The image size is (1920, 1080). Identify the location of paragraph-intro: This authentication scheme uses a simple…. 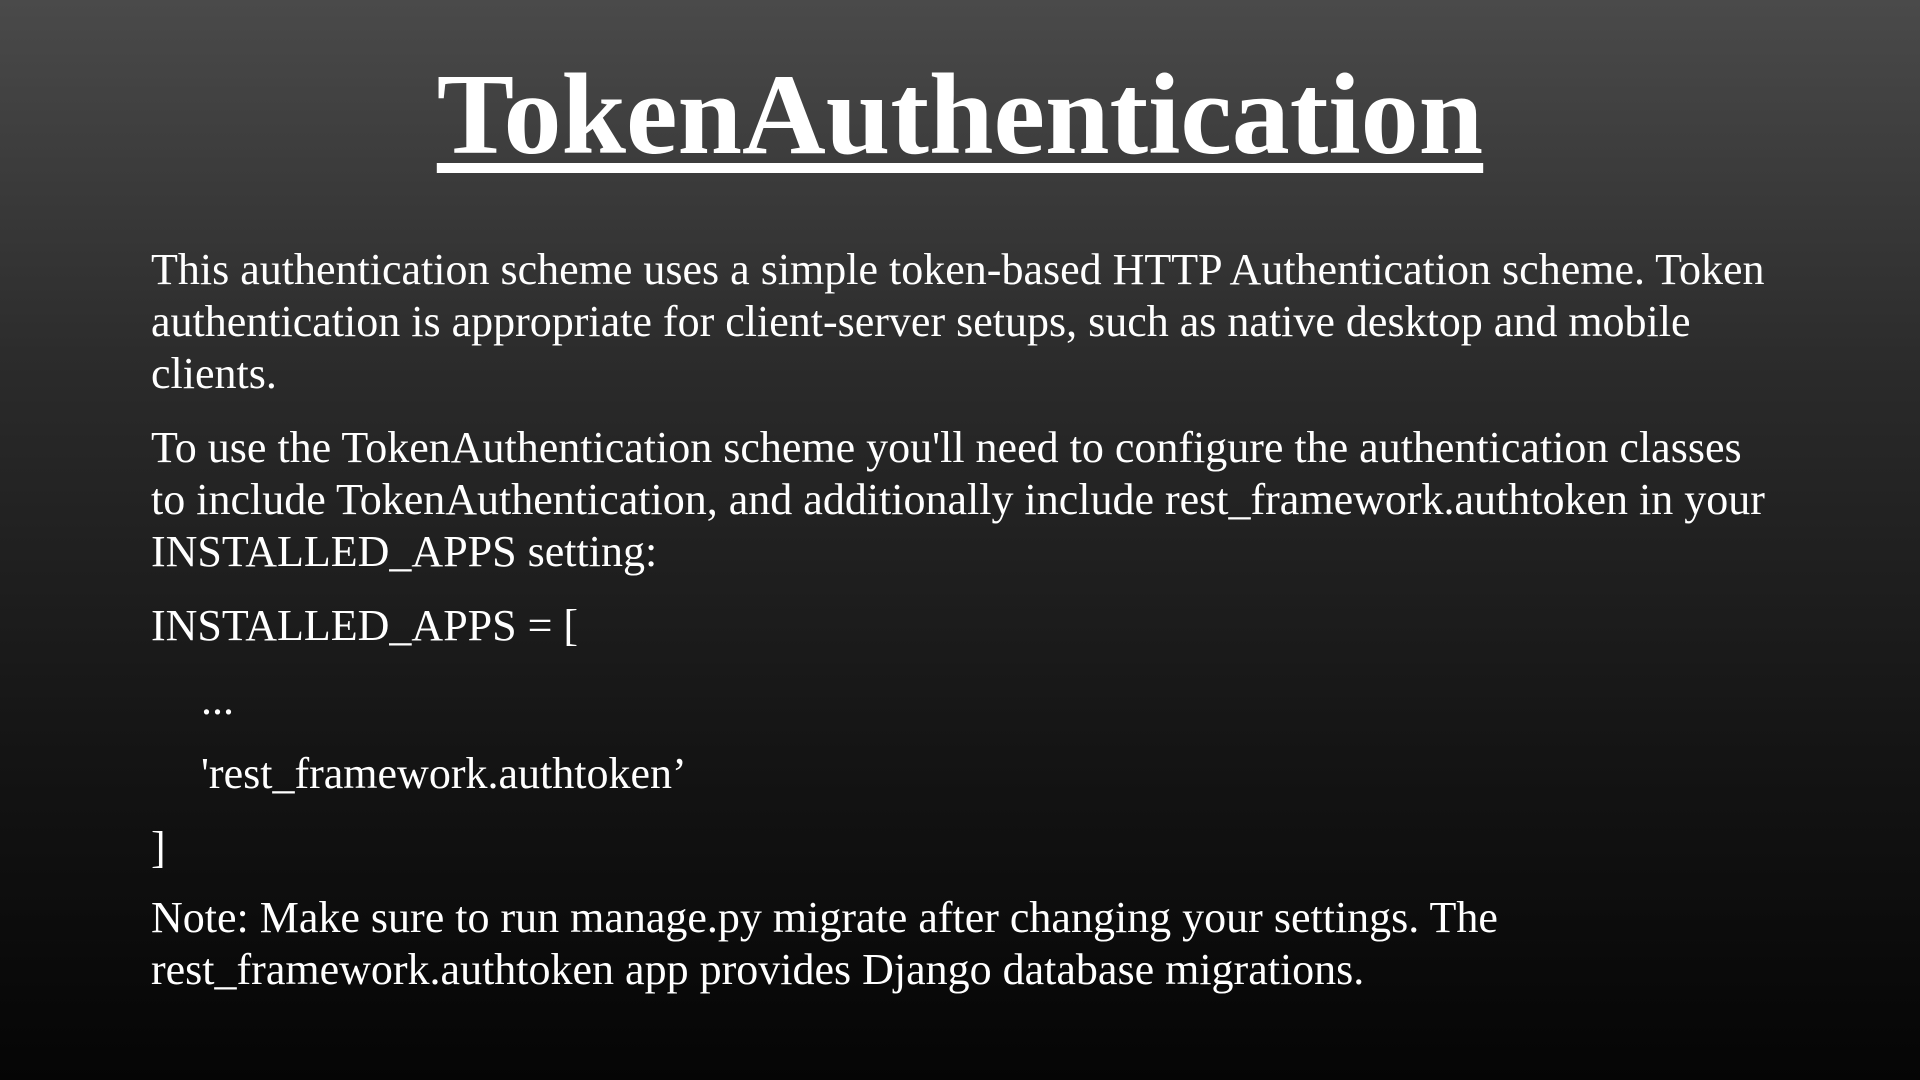
(958, 321).